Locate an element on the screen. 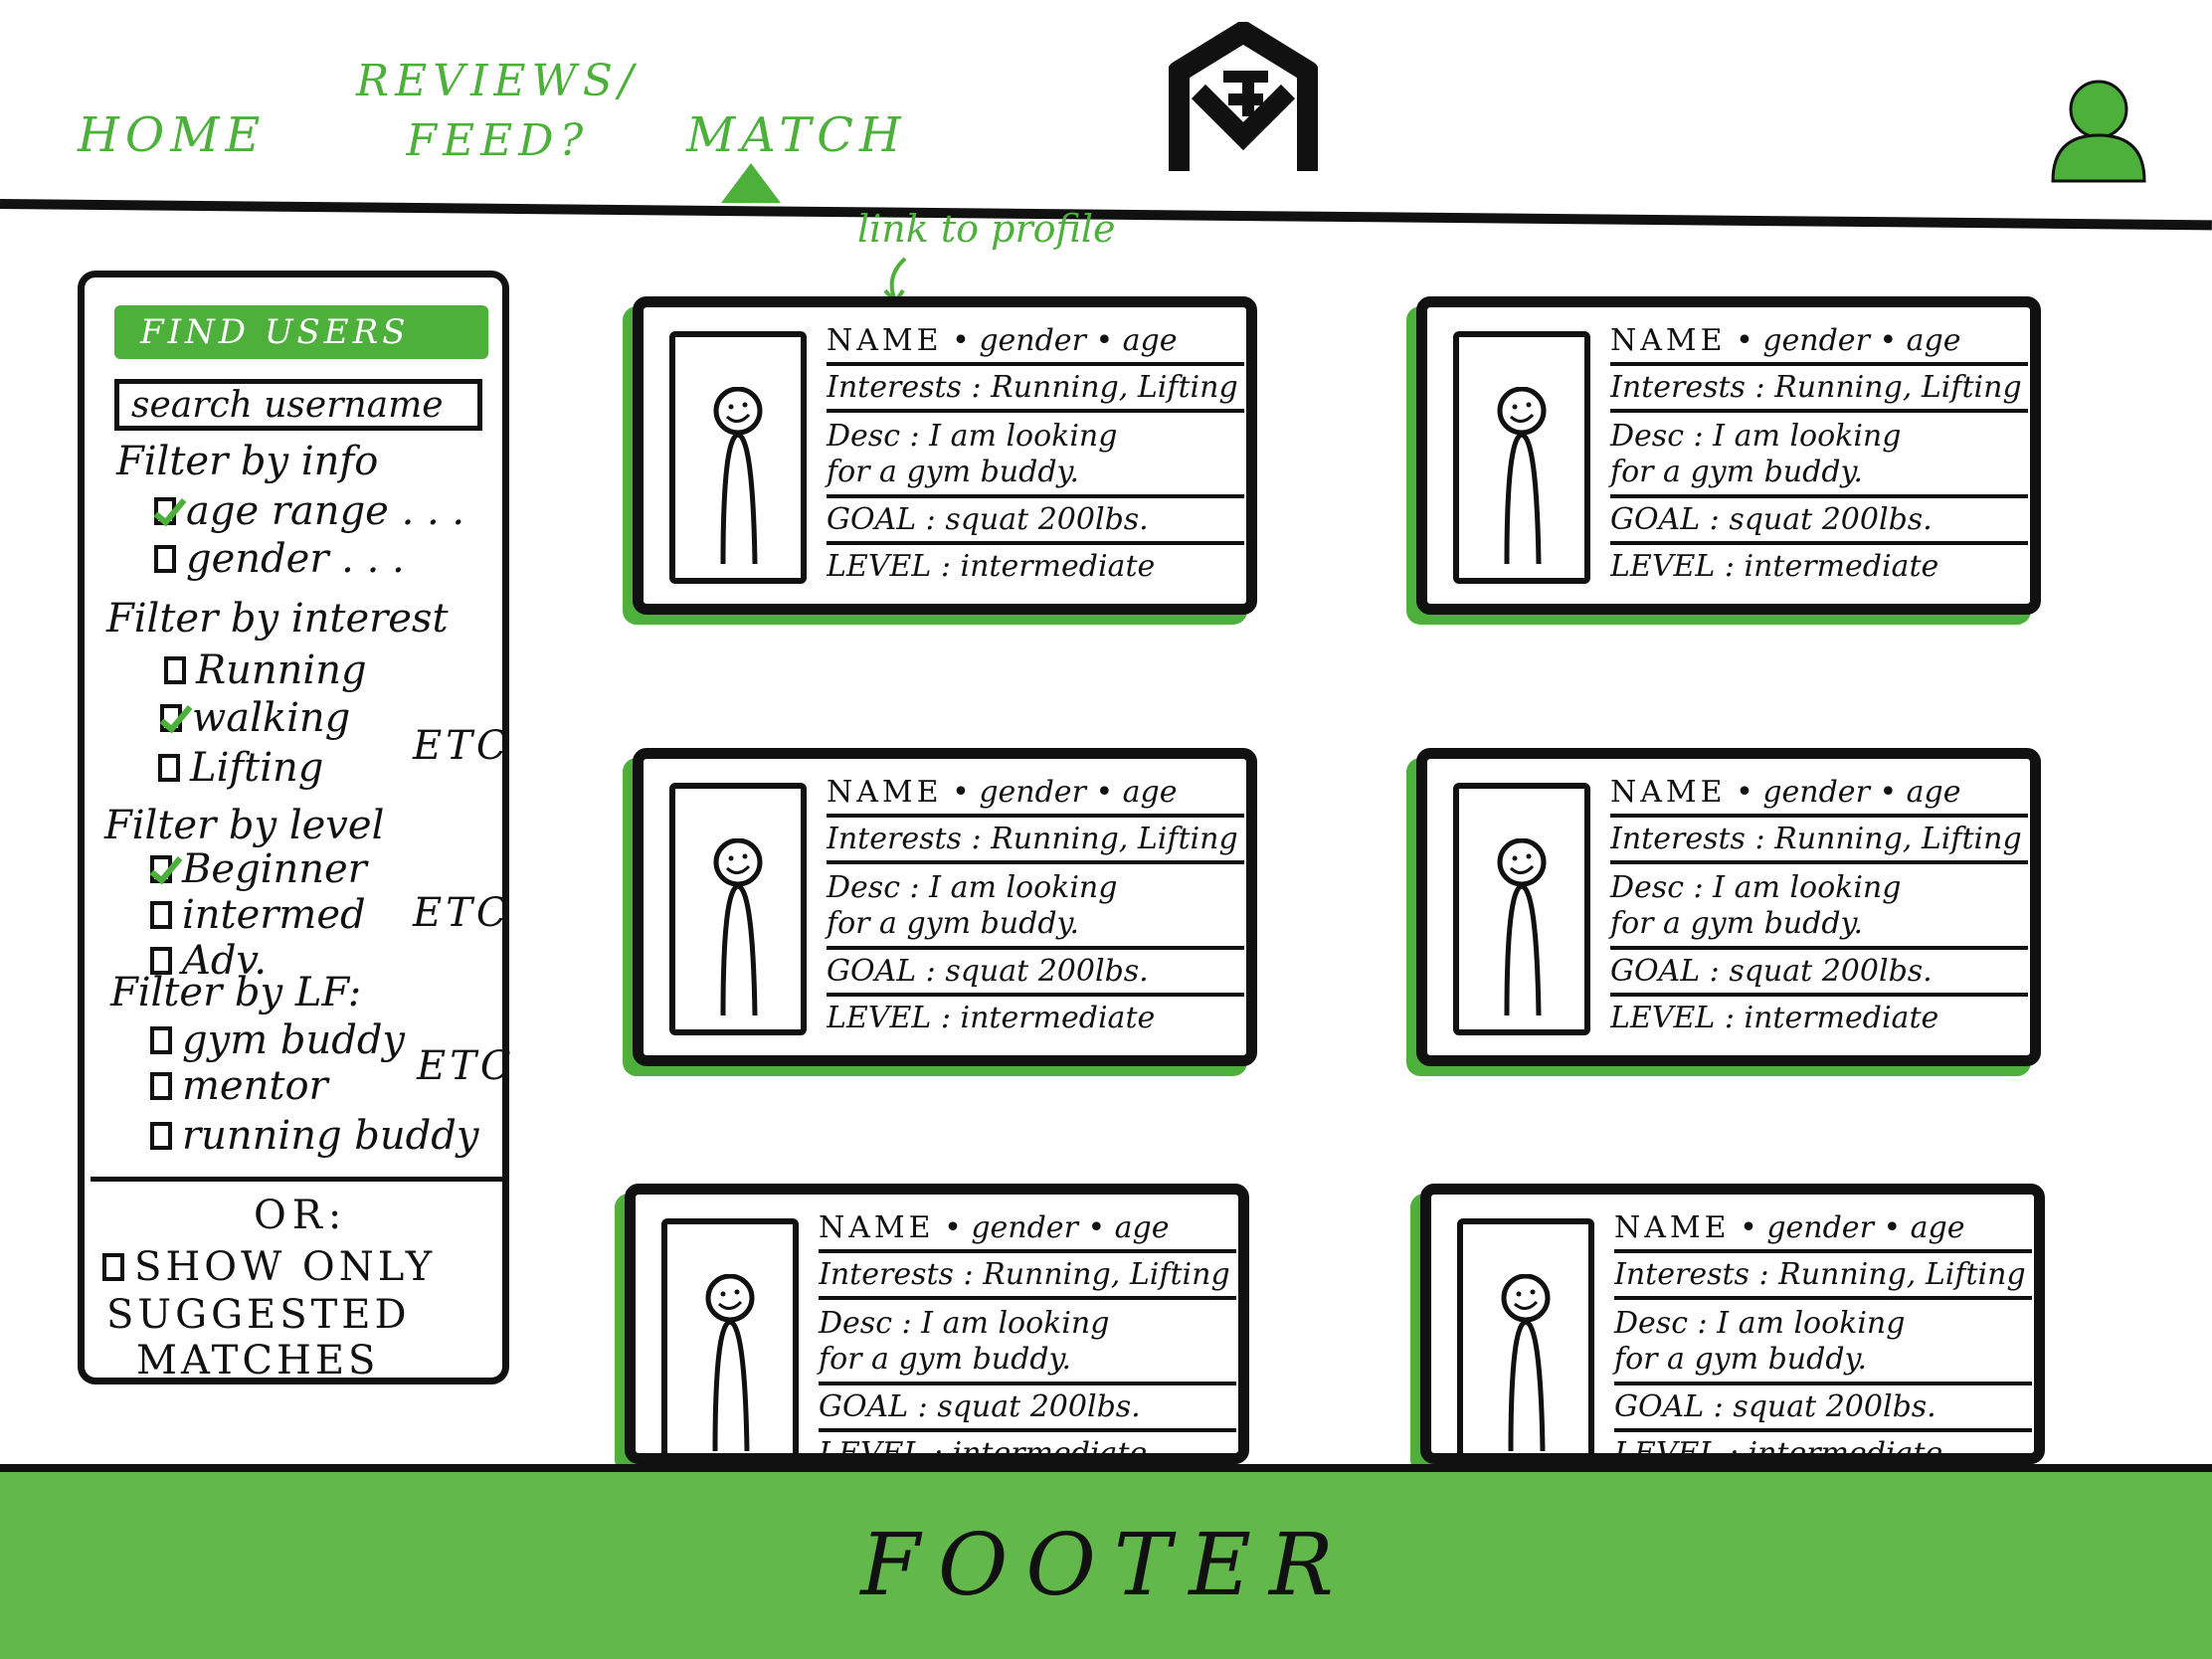 Image resolution: width=2212 pixels, height=1659 pixels. find-users-button: FIND USERS is located at coordinates (301, 332).